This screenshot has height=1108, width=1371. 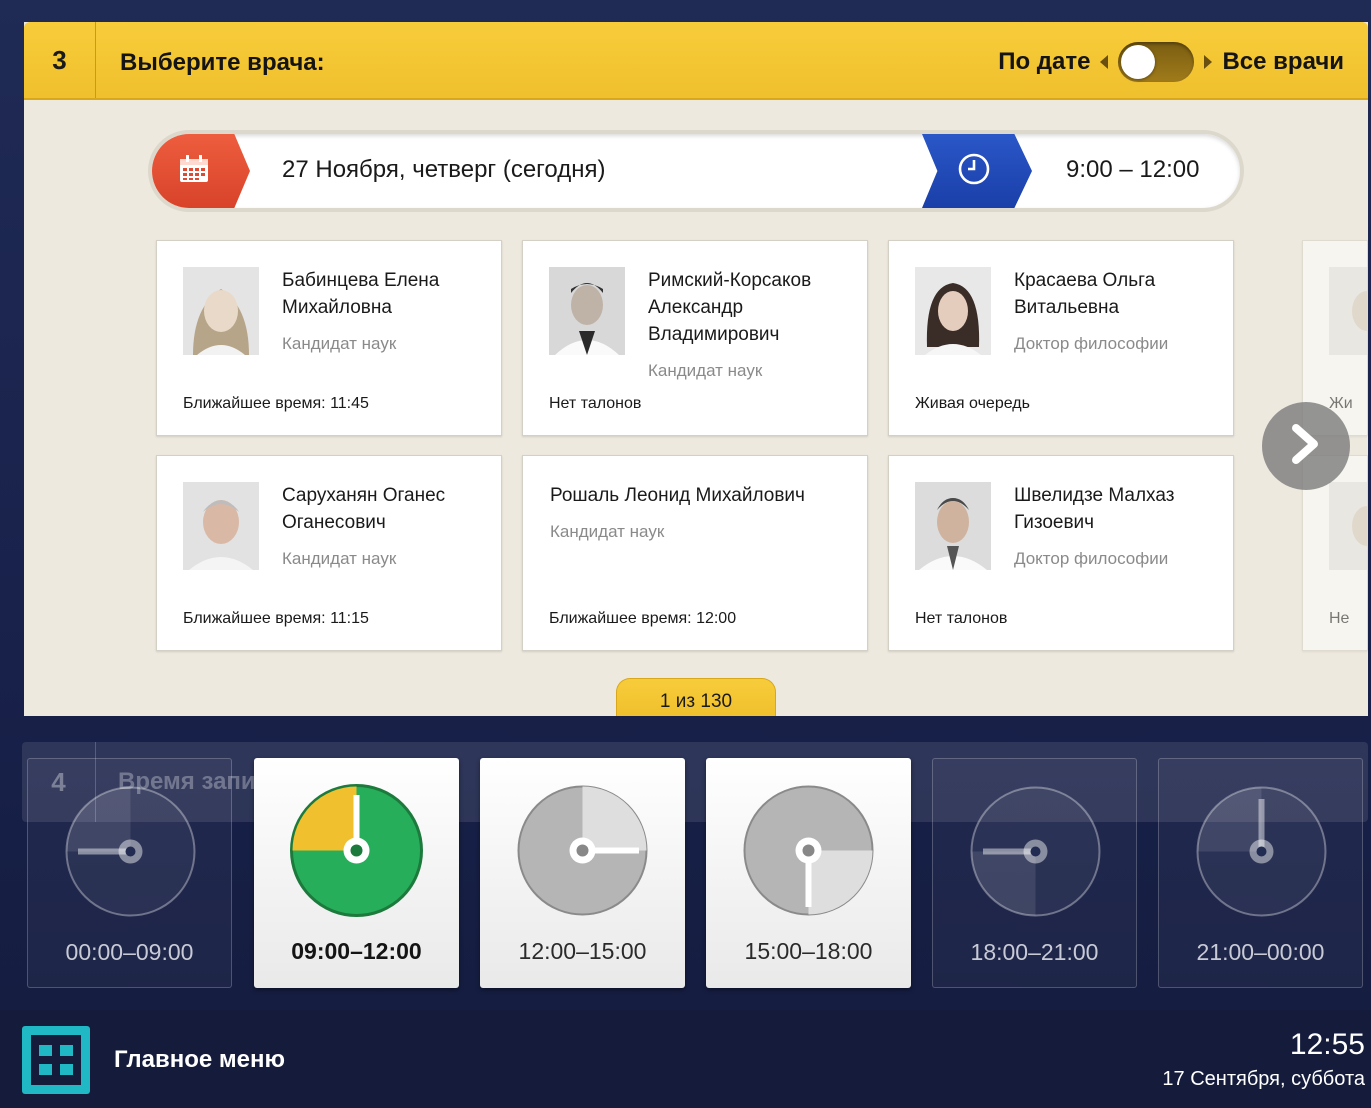 What do you see at coordinates (582, 951) in the screenshot?
I see `time-slot-label: 12:00–15:00` at bounding box center [582, 951].